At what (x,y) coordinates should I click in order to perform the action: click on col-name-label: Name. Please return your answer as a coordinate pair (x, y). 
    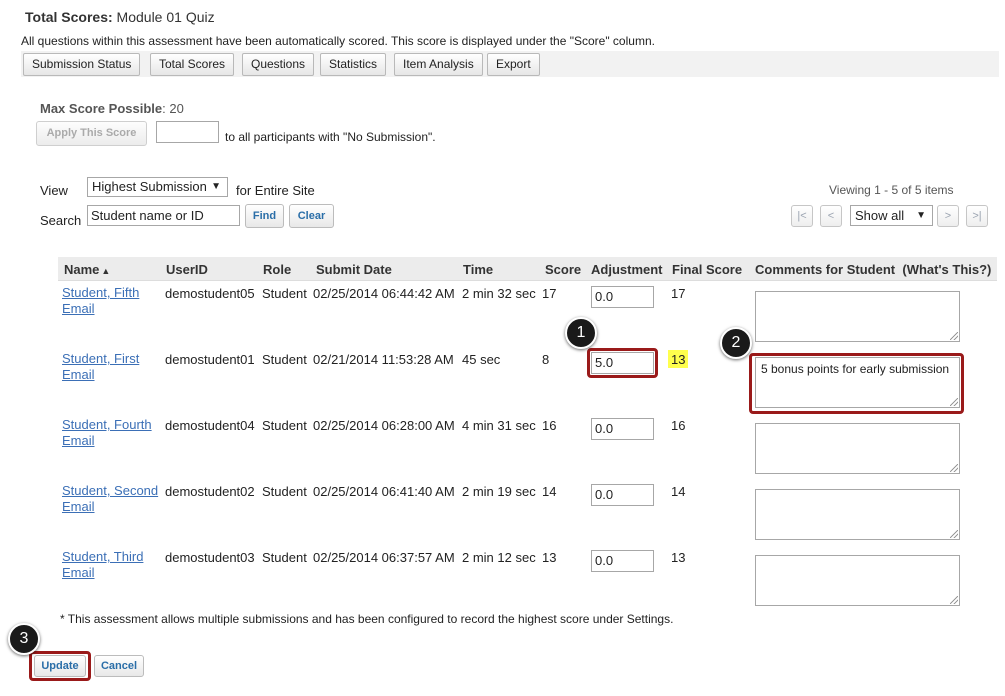
    Looking at the image, I should click on (82, 269).